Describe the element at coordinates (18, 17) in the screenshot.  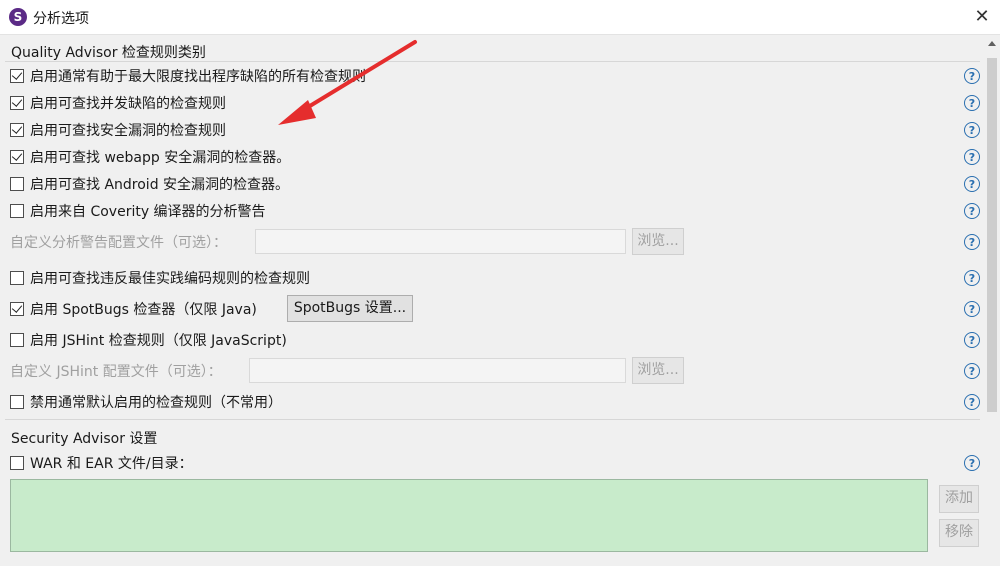
I see `app-logo-icon: S` at that location.